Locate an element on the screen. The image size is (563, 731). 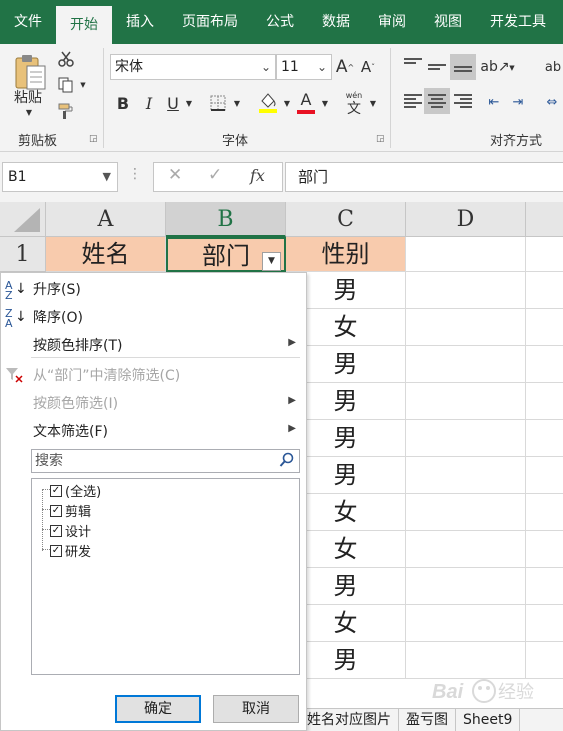
insert-function-icon: fx is located at coordinates (257, 175).